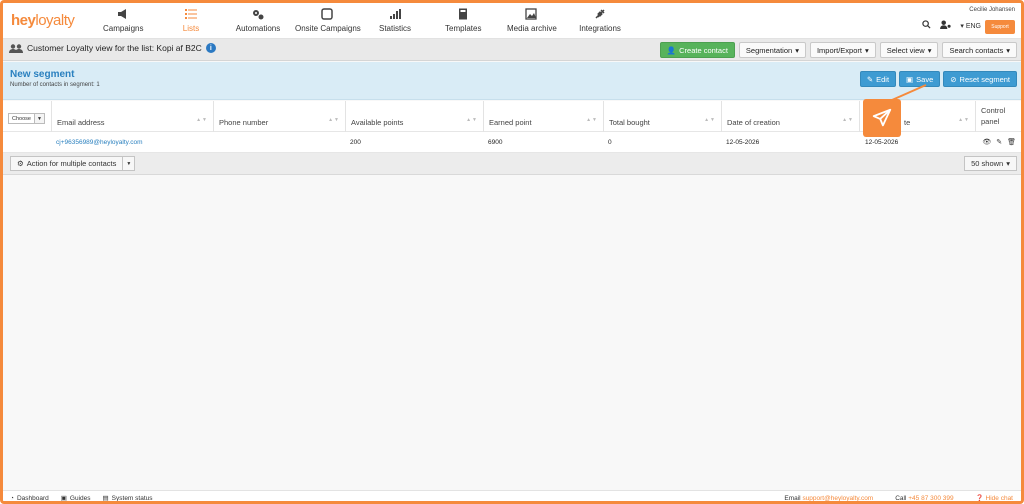  Describe the element at coordinates (829, 498) in the screenshot. I see `support-email: Email support@heyloyalty.com` at that location.